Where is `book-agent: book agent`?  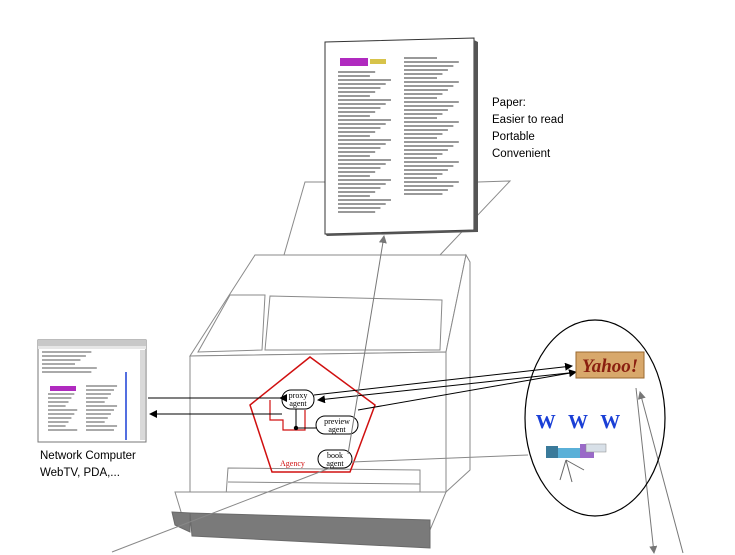 book-agent: book agent is located at coordinates (335, 459).